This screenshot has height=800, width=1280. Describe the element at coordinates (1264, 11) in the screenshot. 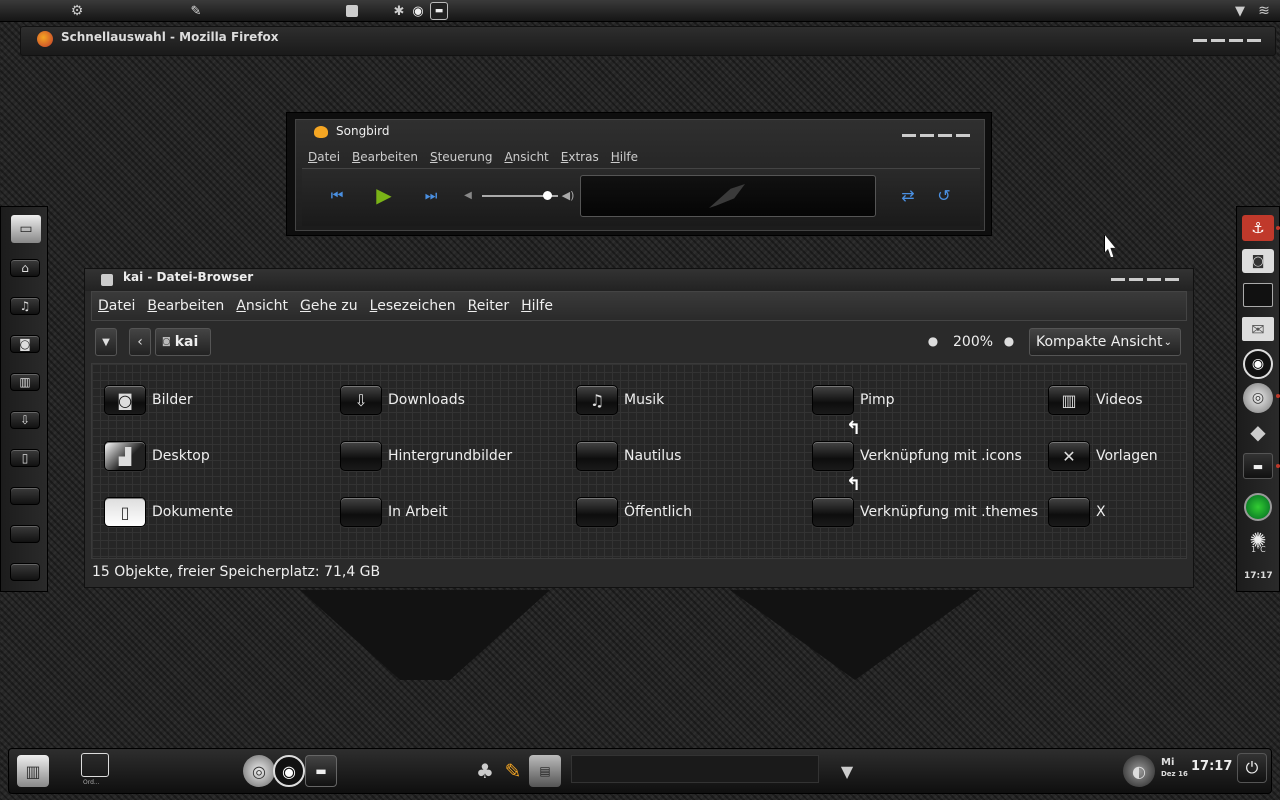

I see `wifi-icon: ≋` at that location.